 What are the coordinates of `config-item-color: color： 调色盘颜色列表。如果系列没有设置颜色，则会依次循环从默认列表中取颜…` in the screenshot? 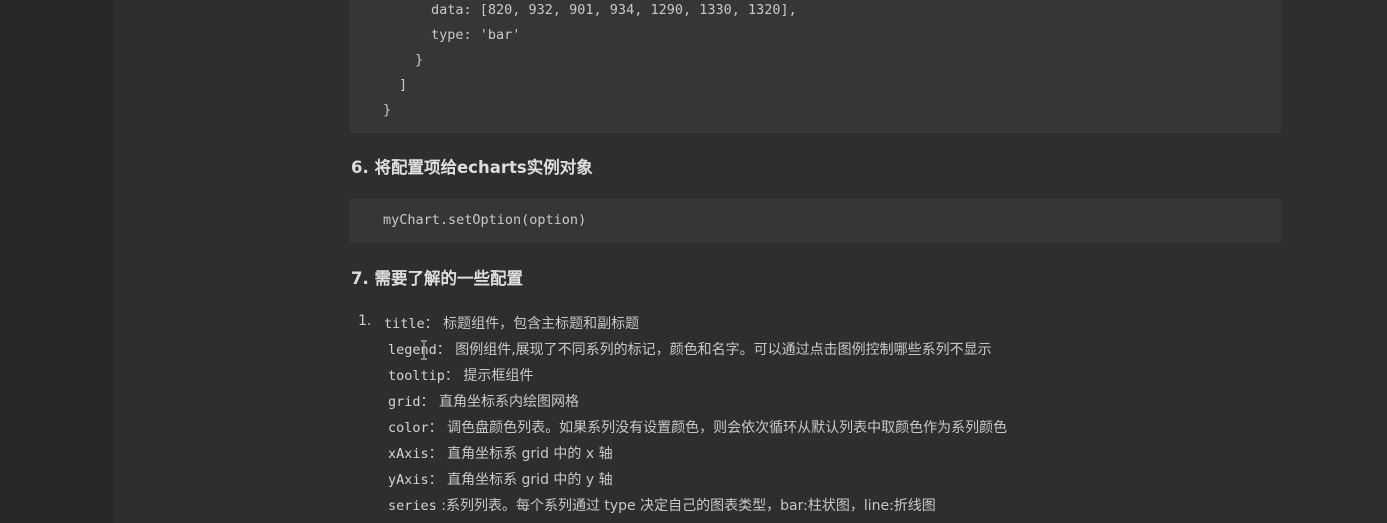 It's located at (697, 427).